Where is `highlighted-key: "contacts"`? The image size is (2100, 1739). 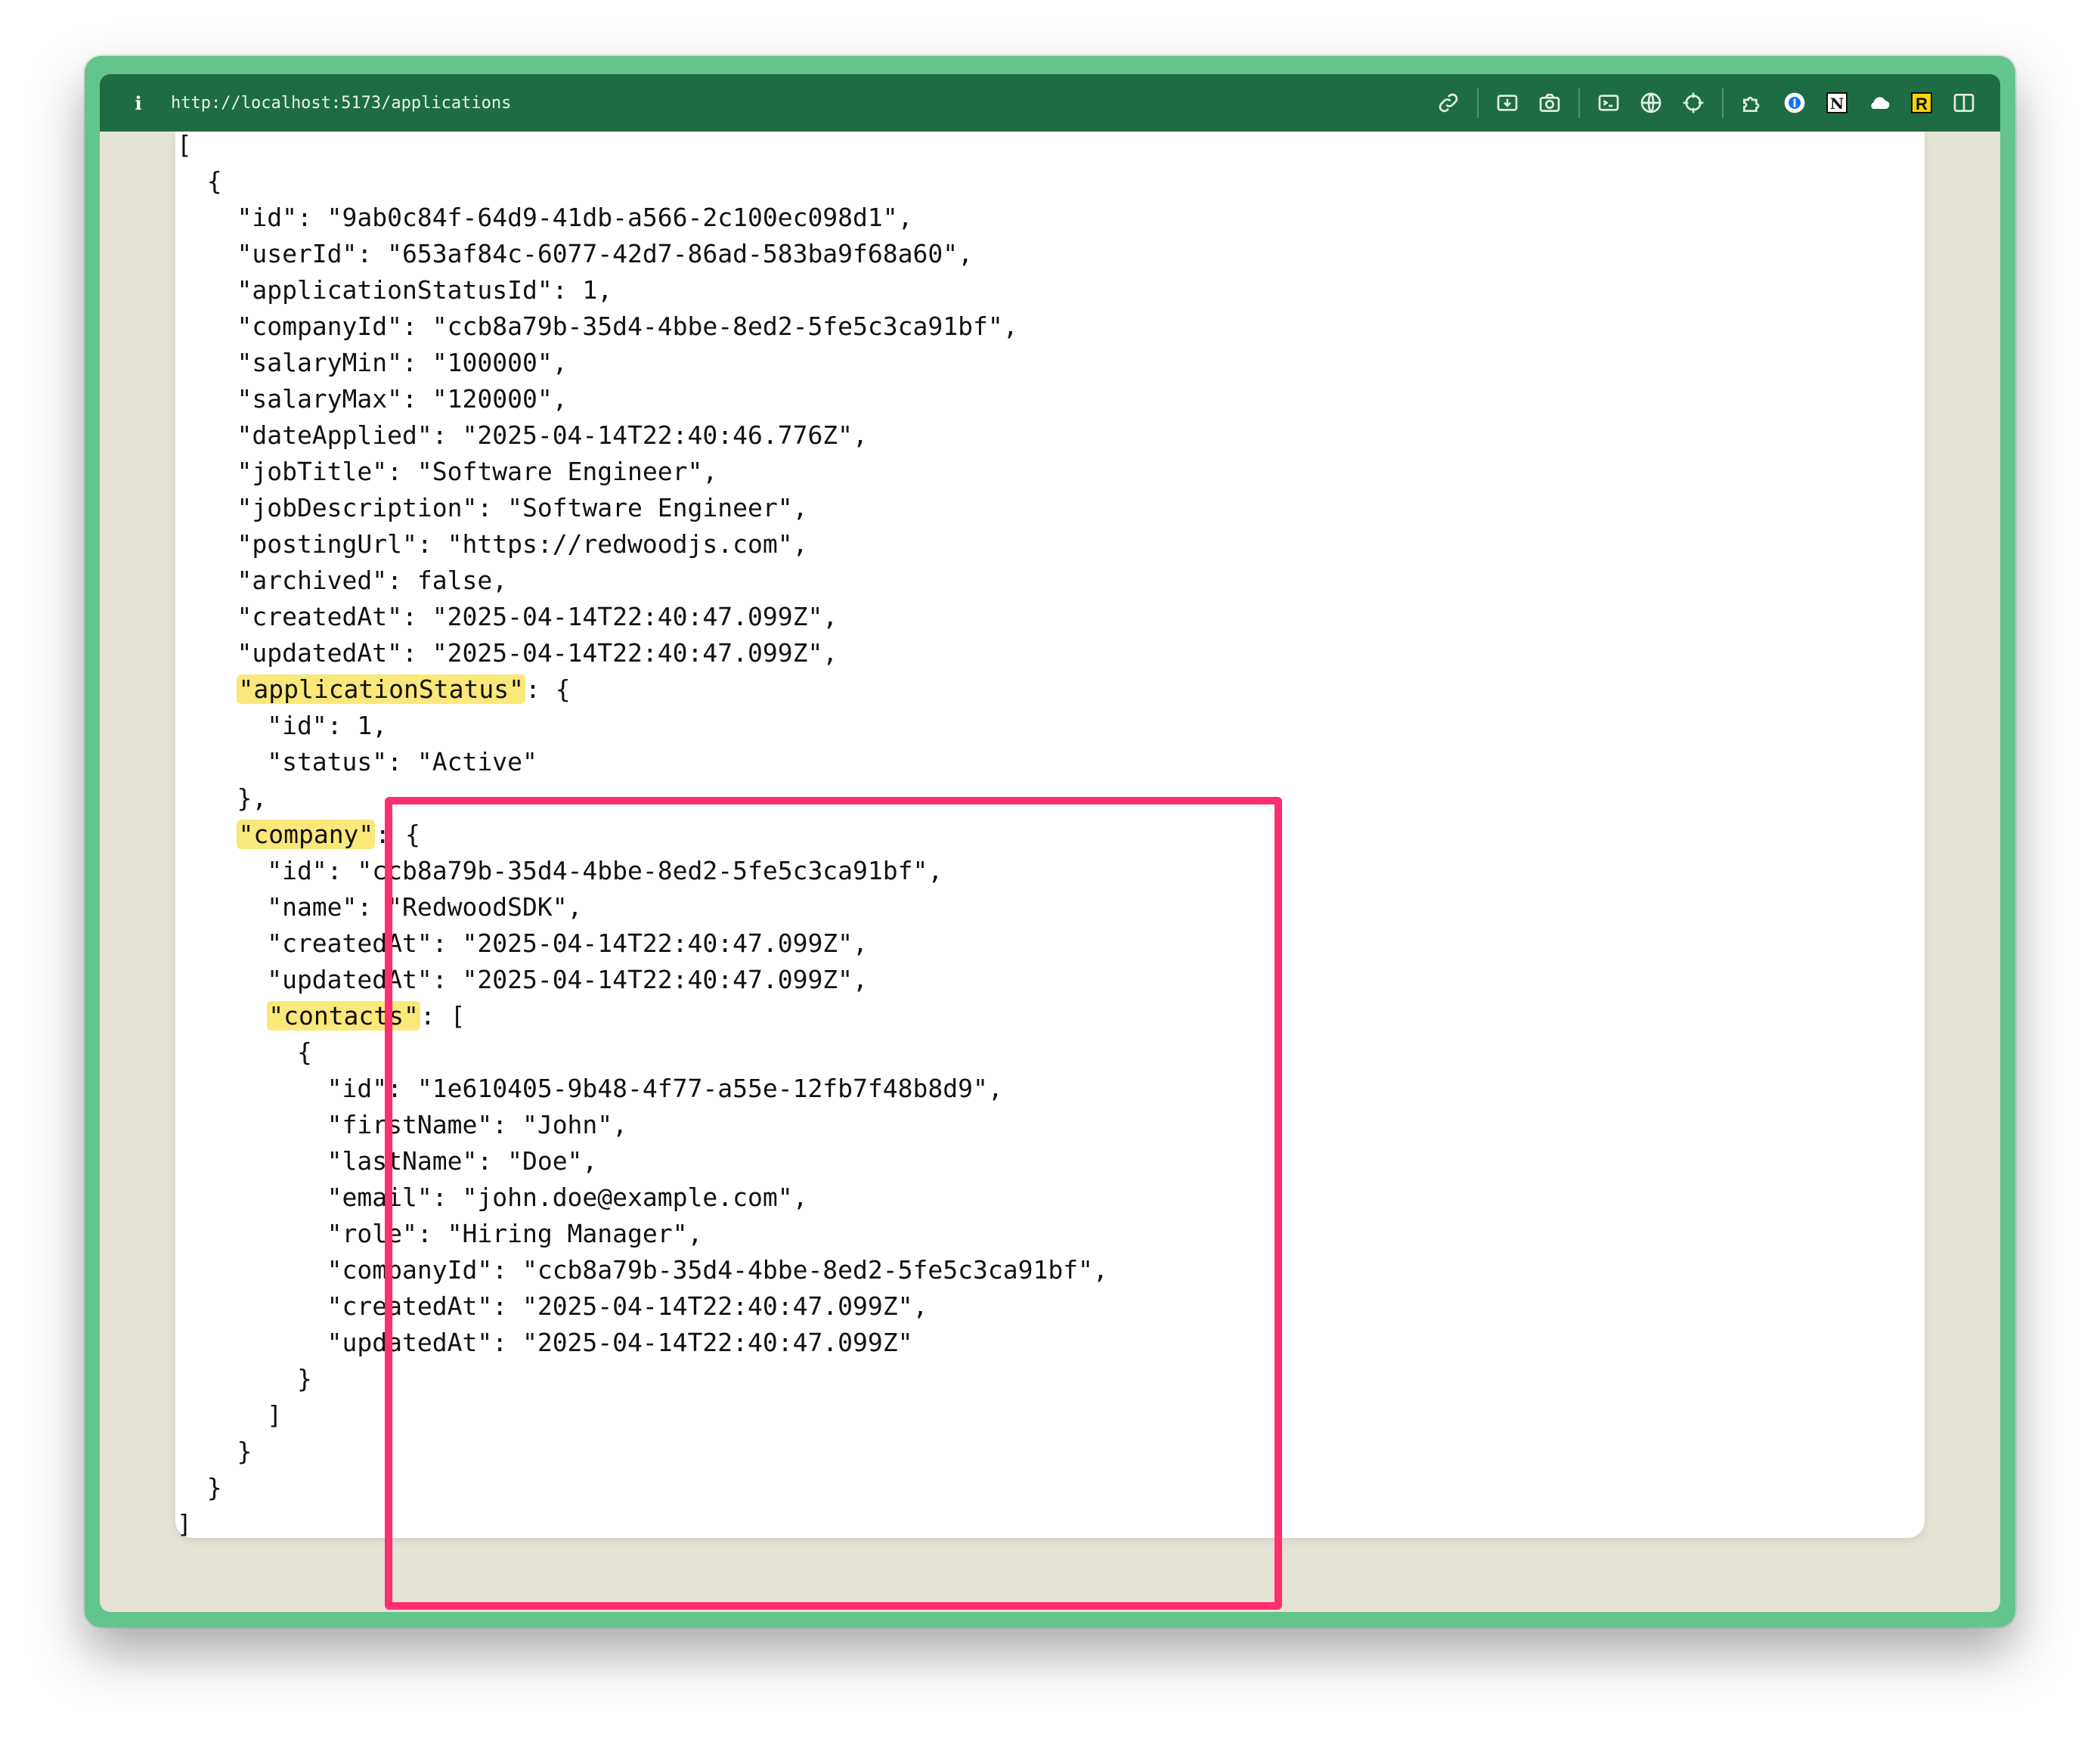 highlighted-key: "contacts" is located at coordinates (343, 1016).